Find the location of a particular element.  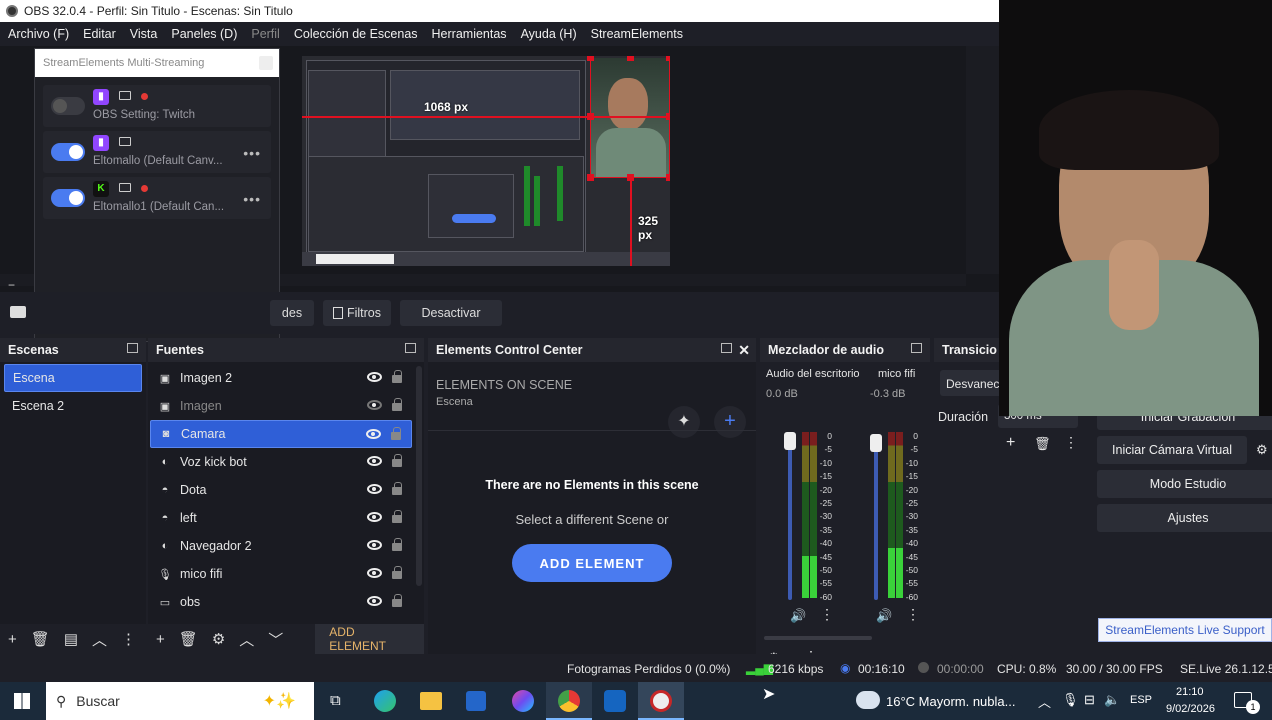

language-indicator: ESP is located at coordinates (1141, 700).